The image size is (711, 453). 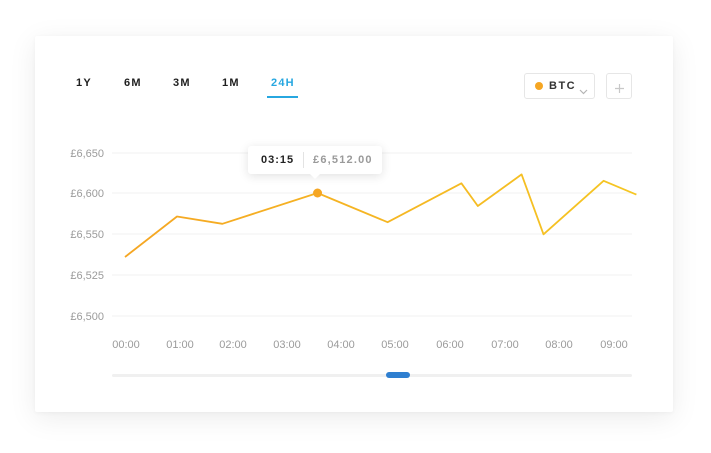 What do you see at coordinates (87, 276) in the screenshot?
I see `y-tick-label: £6,525` at bounding box center [87, 276].